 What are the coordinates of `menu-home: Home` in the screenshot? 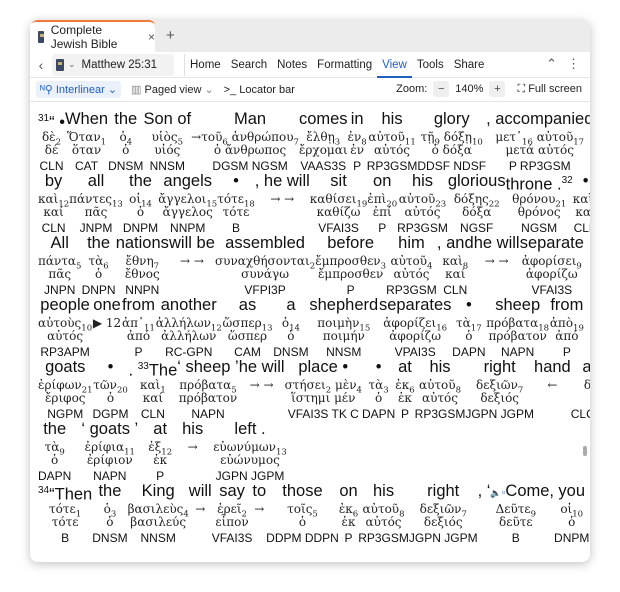 It's located at (205, 65).